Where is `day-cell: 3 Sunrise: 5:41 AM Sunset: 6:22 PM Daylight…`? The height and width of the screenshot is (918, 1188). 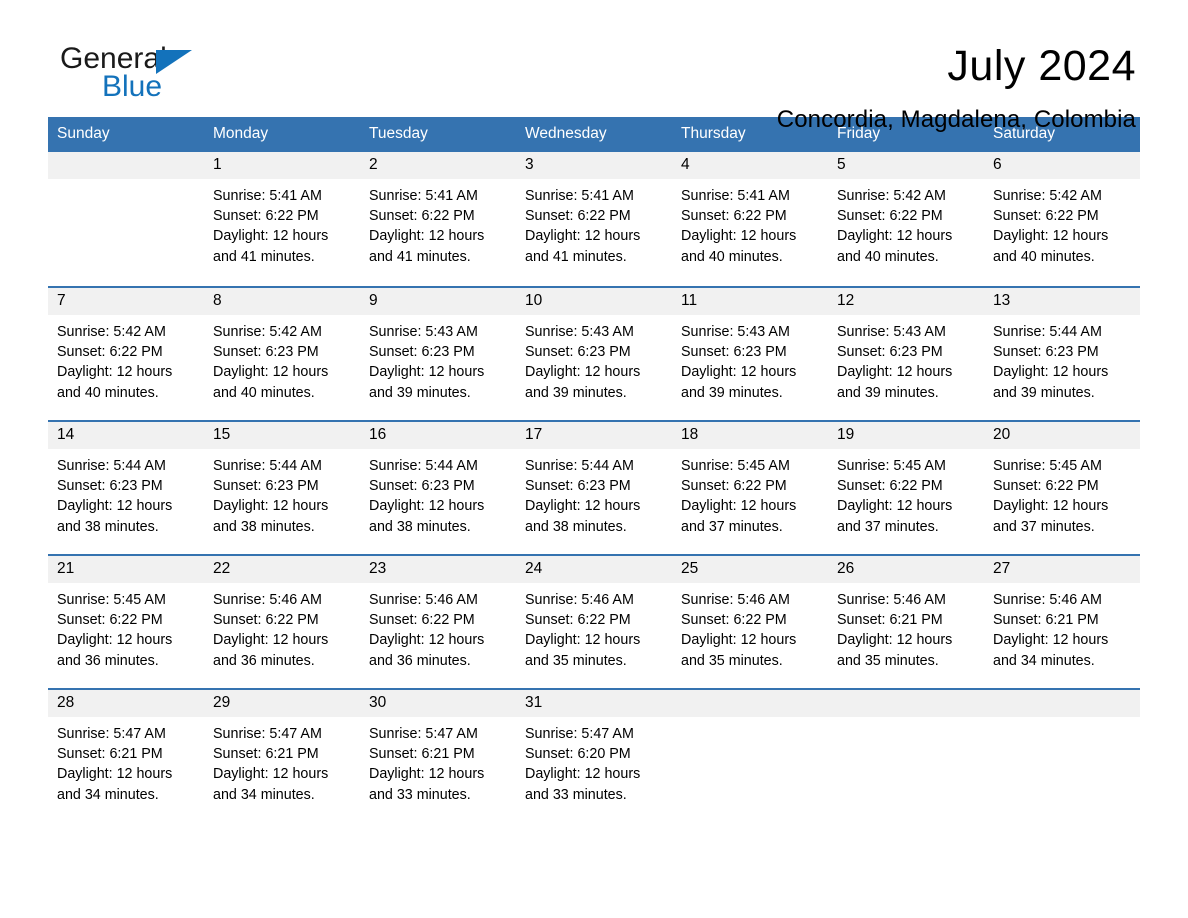
day-cell: 3 Sunrise: 5:41 AM Sunset: 6:22 PM Daylight… is located at coordinates (594, 219).